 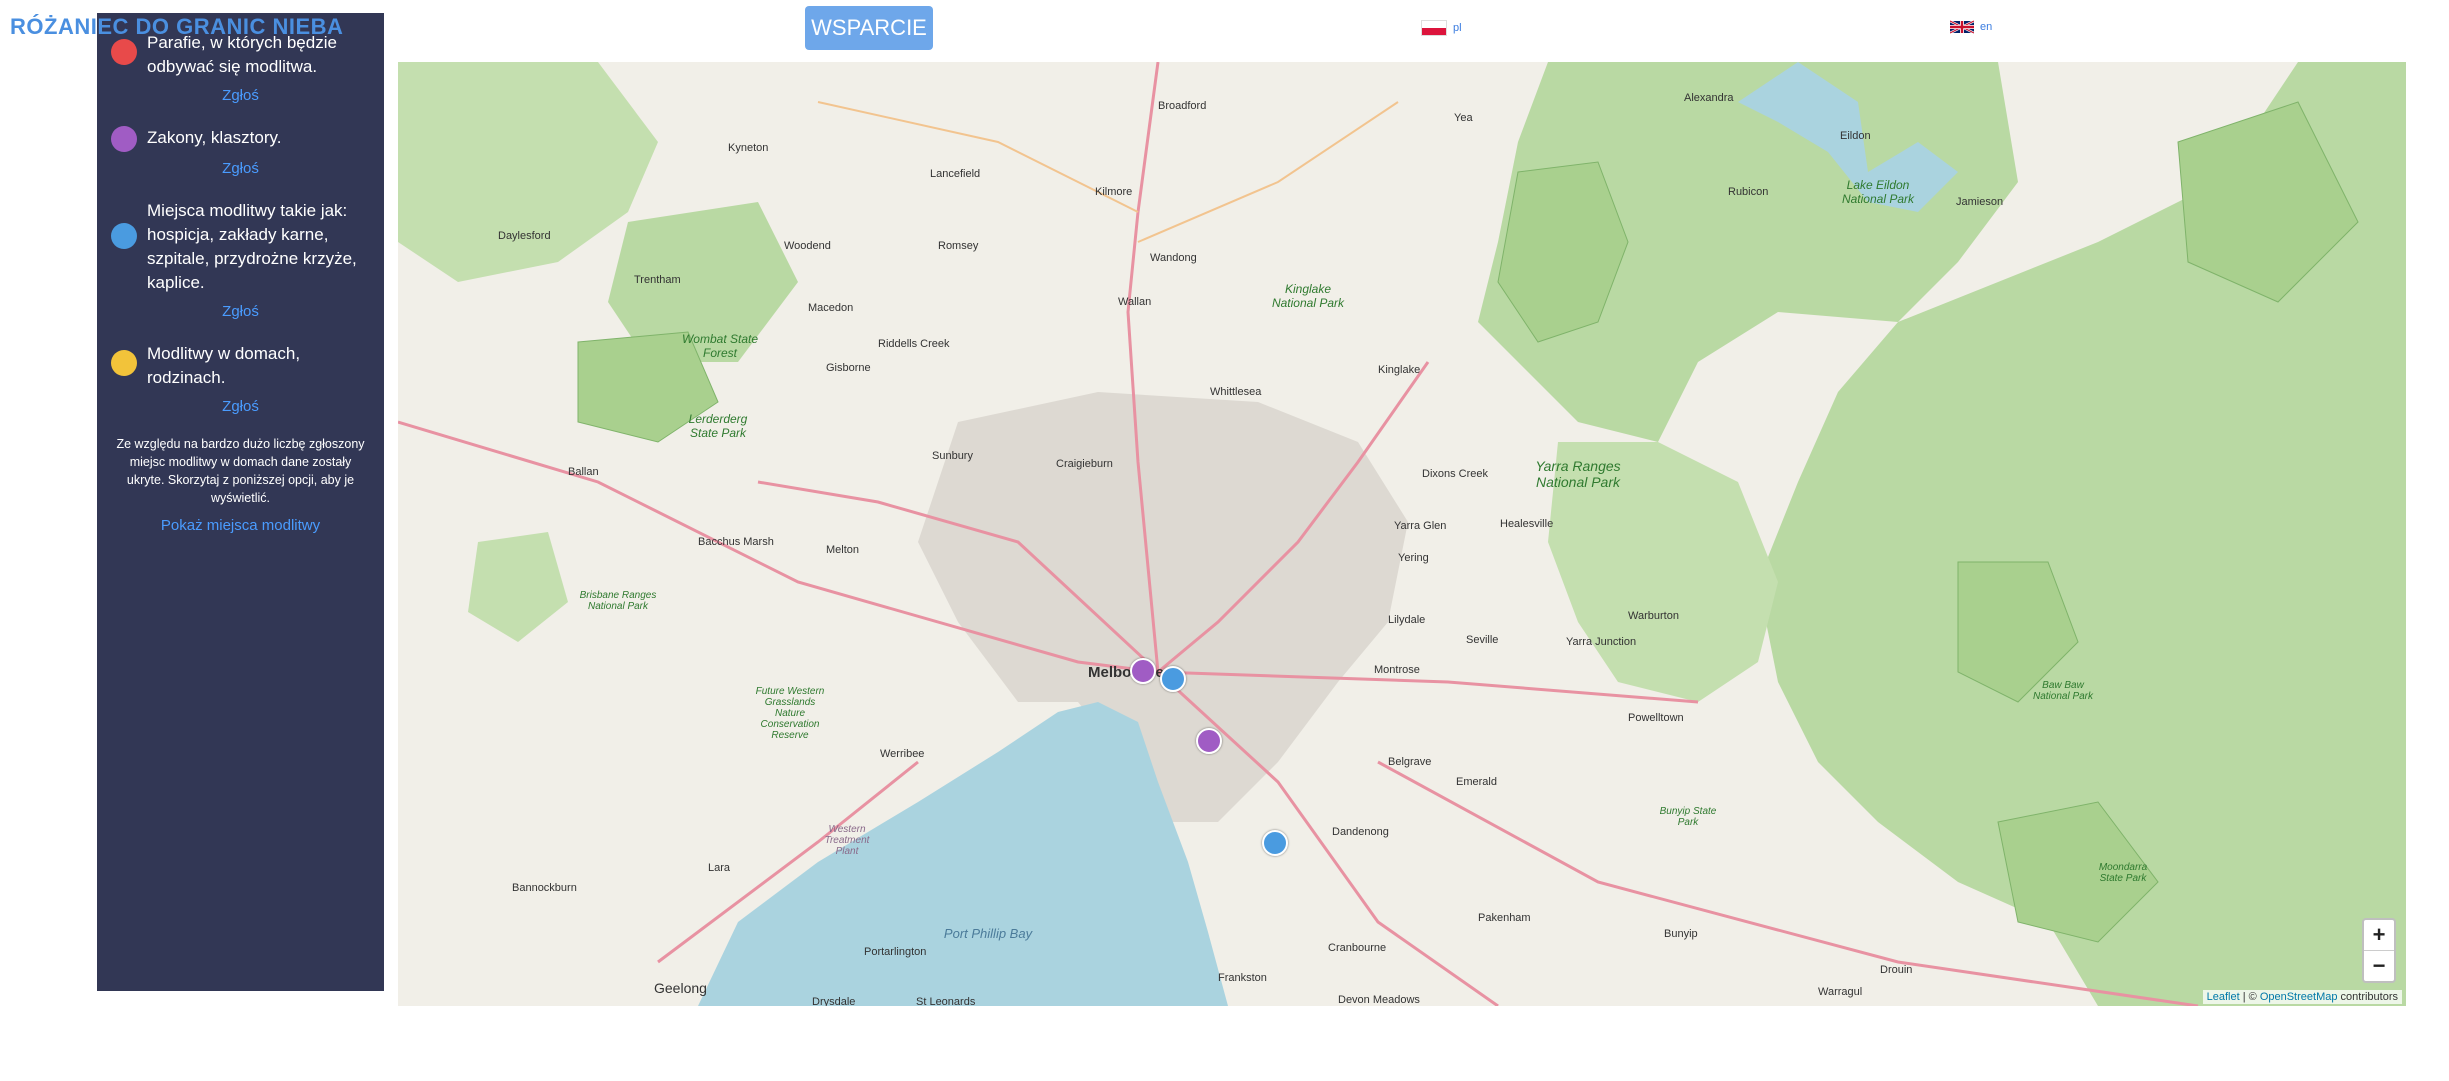 What do you see at coordinates (618, 601) in the screenshot?
I see `park-label: Brisbane Ranges National Park` at bounding box center [618, 601].